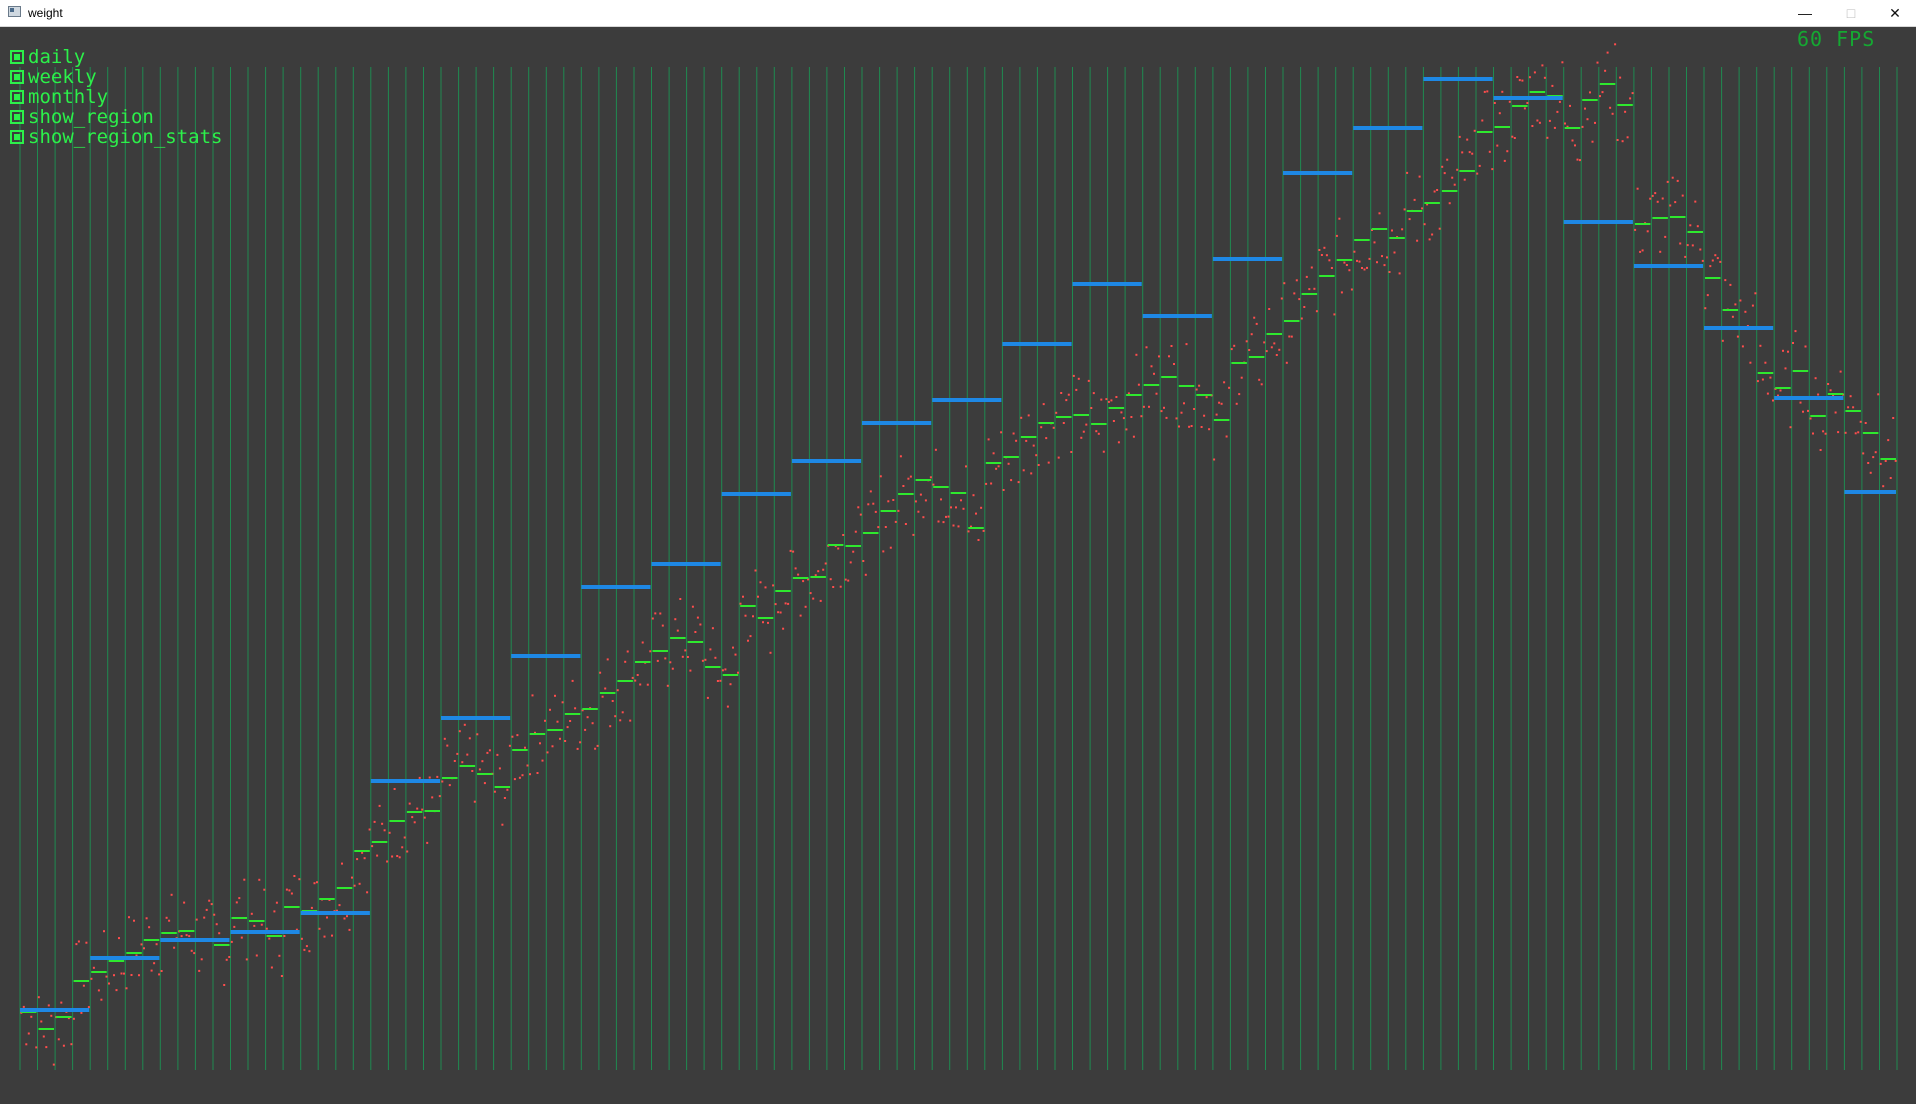 The width and height of the screenshot is (1916, 1104). Describe the element at coordinates (17, 77) in the screenshot. I see `checkbox-weekly` at that location.